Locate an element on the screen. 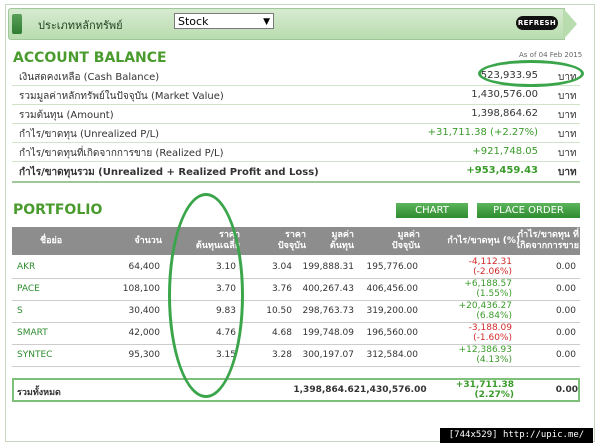  annotation-oval-avg-cost is located at coordinates (206, 295).